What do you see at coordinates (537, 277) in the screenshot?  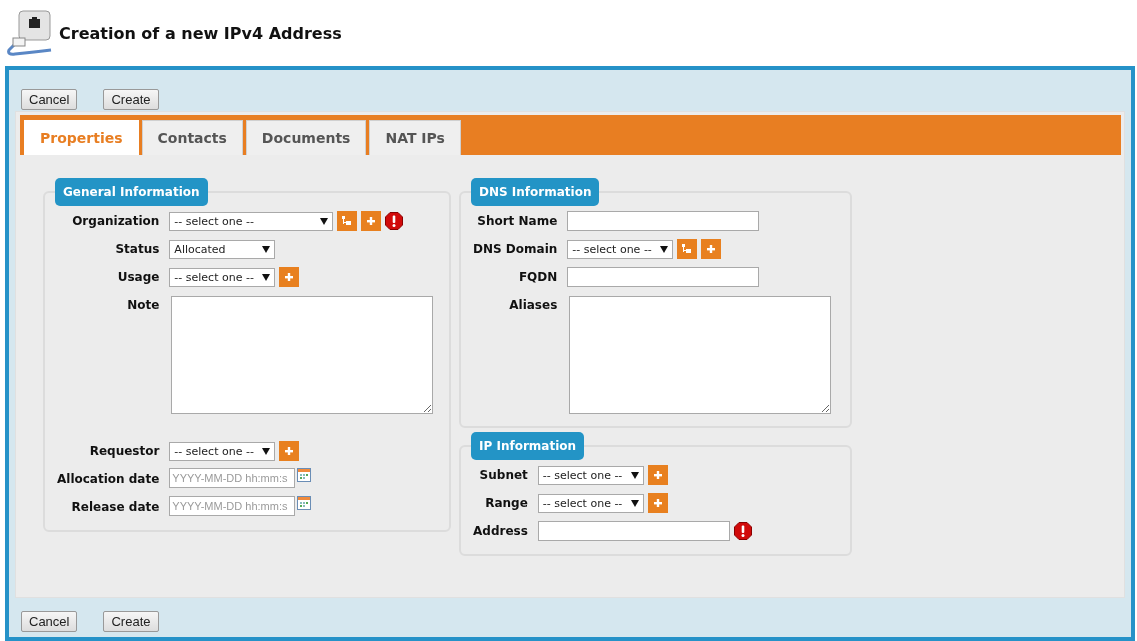 I see `field-label: FQDN` at bounding box center [537, 277].